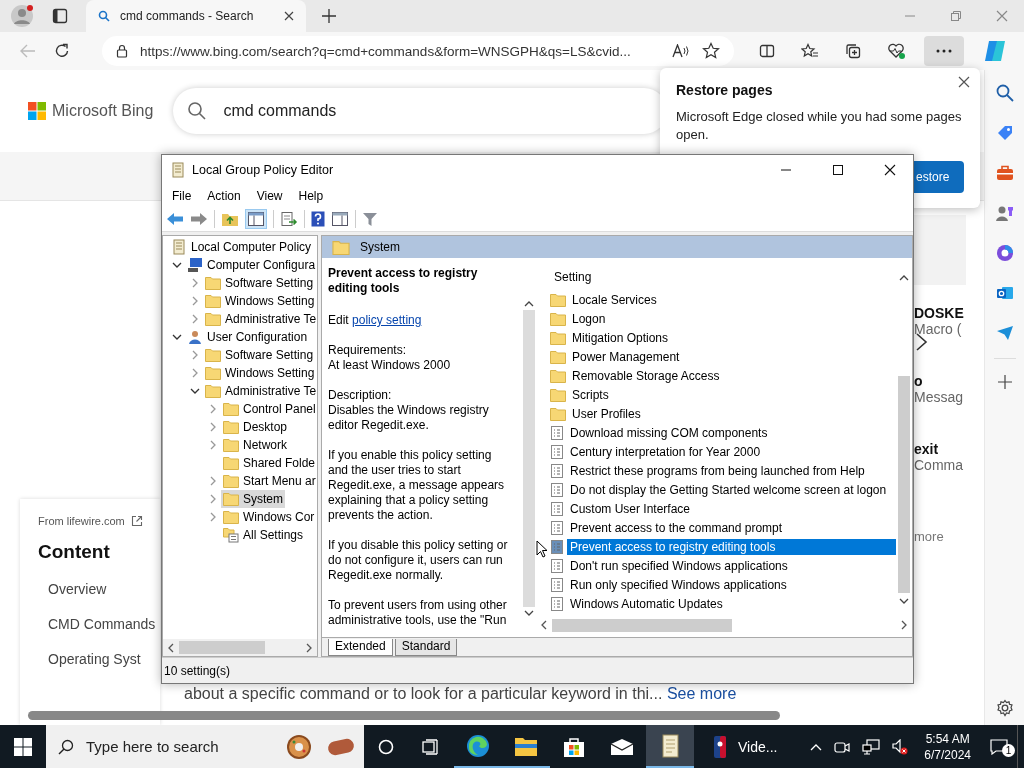 The image size is (1024, 768). I want to click on new-tab-icon, so click(329, 16).